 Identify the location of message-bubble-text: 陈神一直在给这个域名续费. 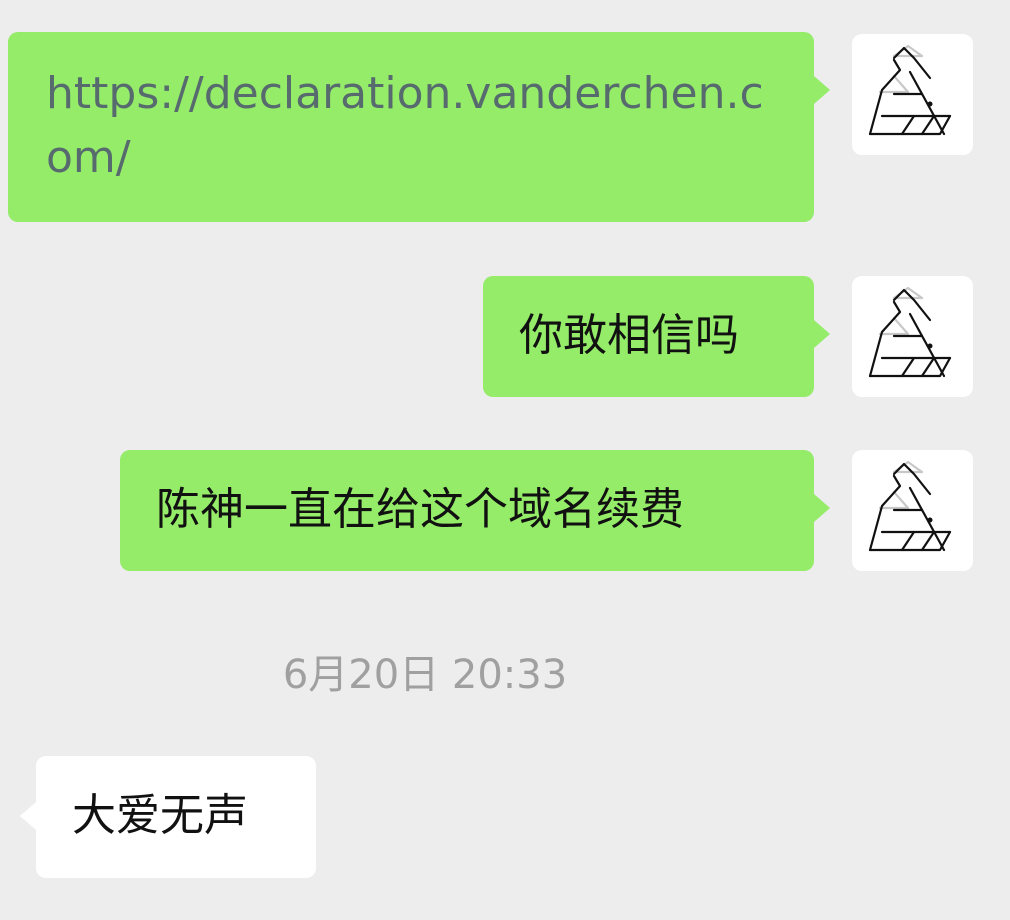
(475, 510).